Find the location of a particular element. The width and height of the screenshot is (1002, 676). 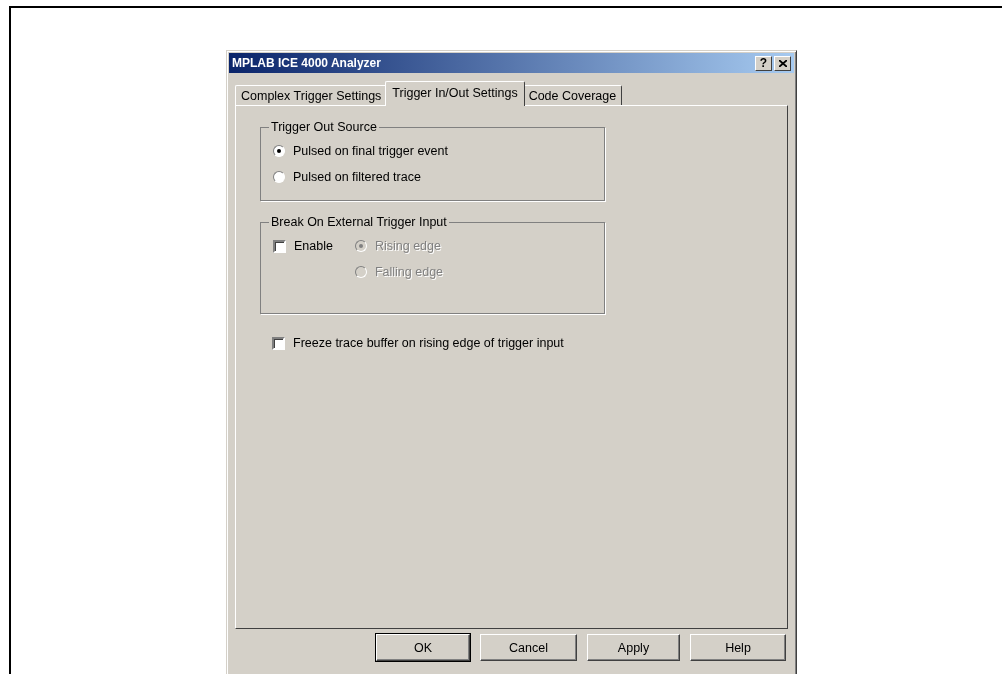

dialog-button: Apply is located at coordinates (633, 647).